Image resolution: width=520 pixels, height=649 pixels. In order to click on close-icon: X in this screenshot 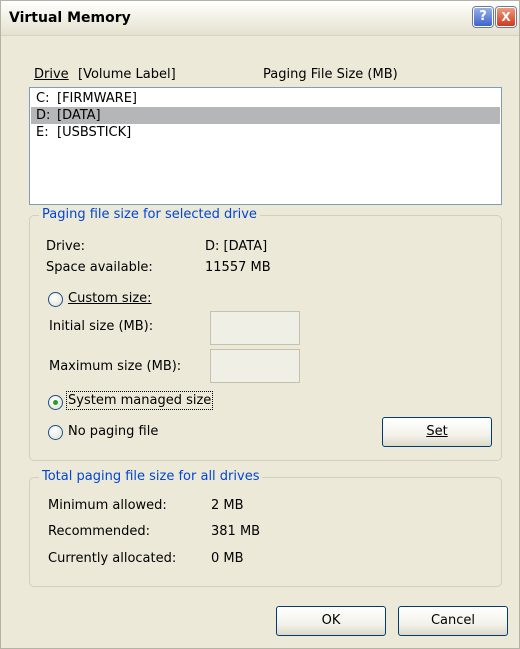, I will do `click(506, 17)`.